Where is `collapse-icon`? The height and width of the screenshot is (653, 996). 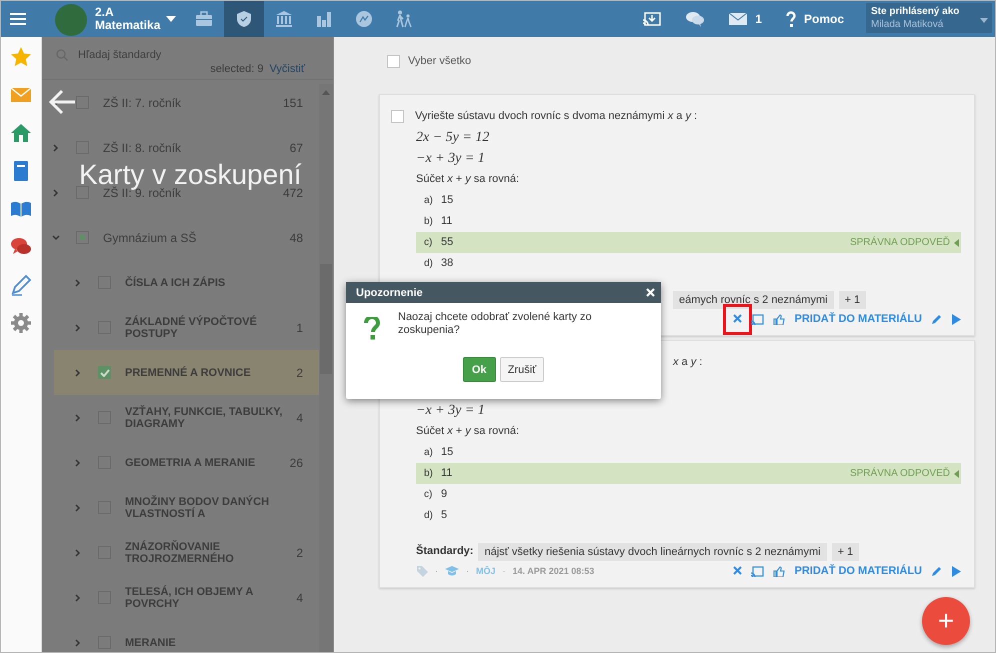
collapse-icon is located at coordinates (56, 238).